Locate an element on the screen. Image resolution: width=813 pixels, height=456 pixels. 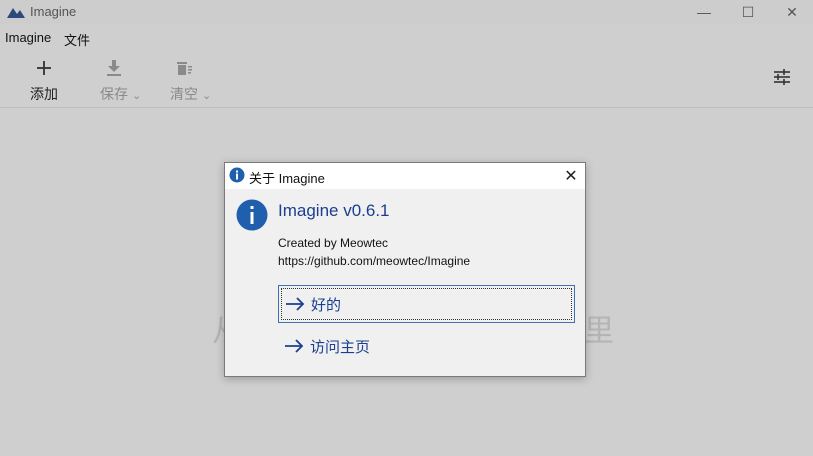
visit-homepage-label: 访问主页 is located at coordinates (340, 347).